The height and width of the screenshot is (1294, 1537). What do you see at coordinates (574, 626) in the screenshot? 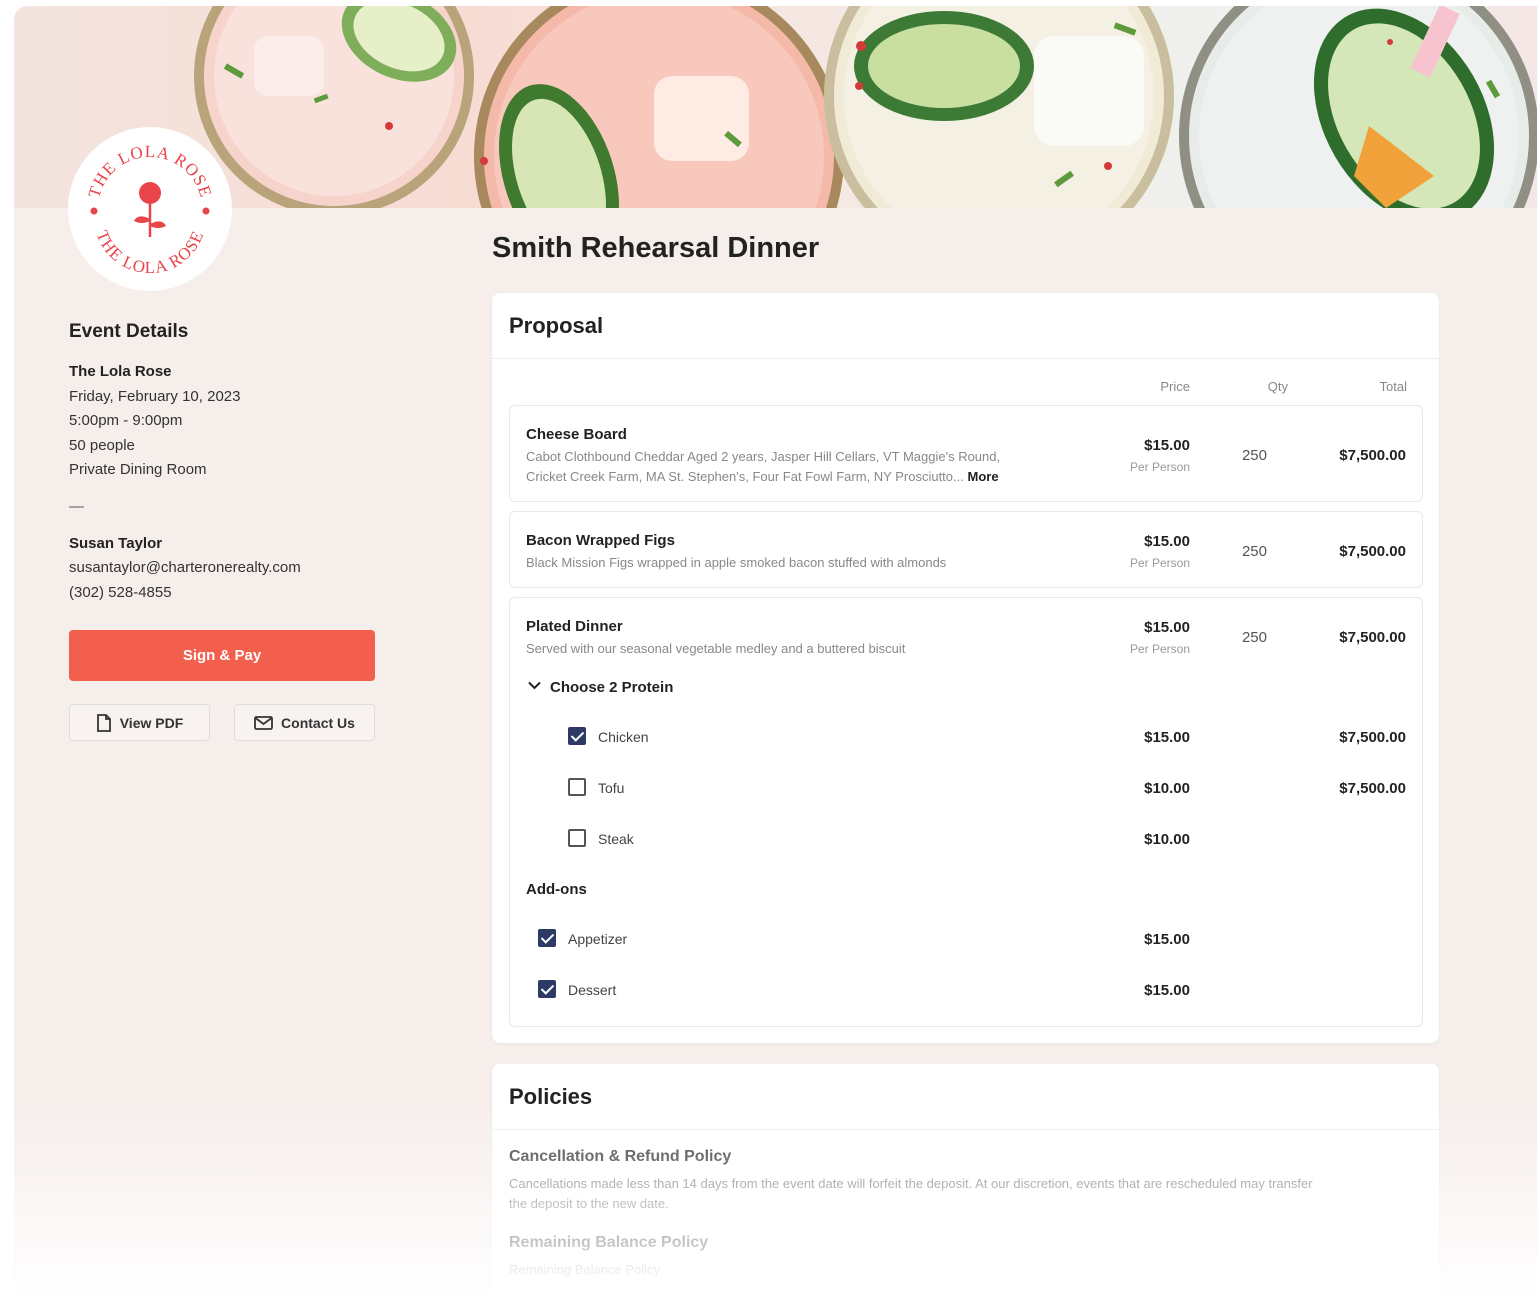
I see `item-name: Plated Dinner` at bounding box center [574, 626].